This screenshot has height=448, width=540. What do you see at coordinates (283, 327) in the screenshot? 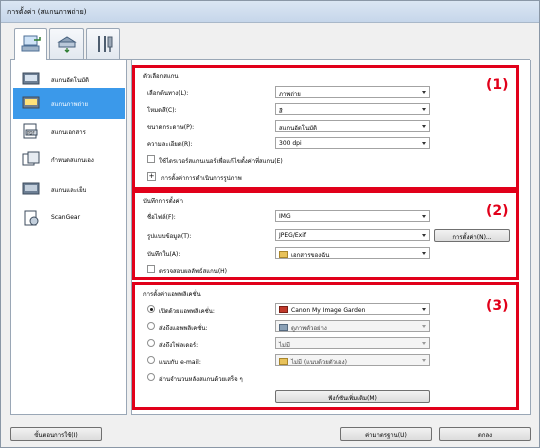
I see `preview-app-icon` at bounding box center [283, 327].